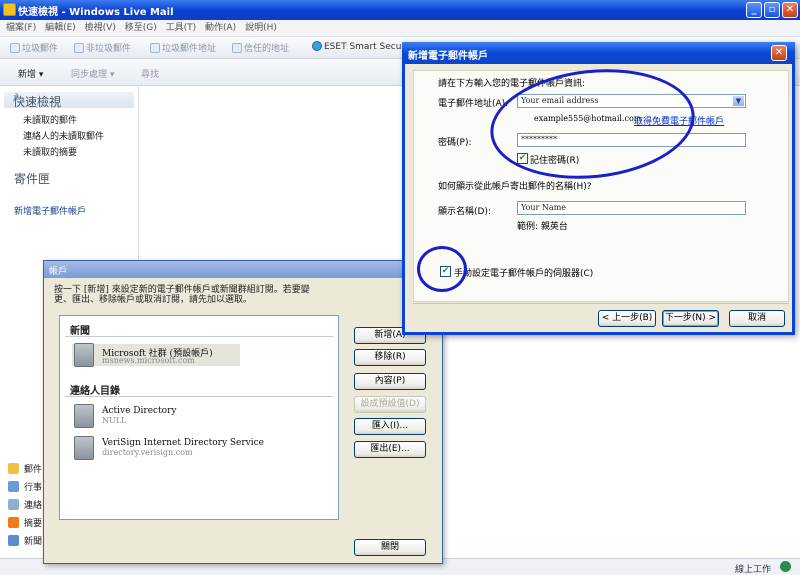 This screenshot has width=800, height=575. Describe the element at coordinates (40, 49) in the screenshot. I see `junk-label: 垃圾郵件` at that location.